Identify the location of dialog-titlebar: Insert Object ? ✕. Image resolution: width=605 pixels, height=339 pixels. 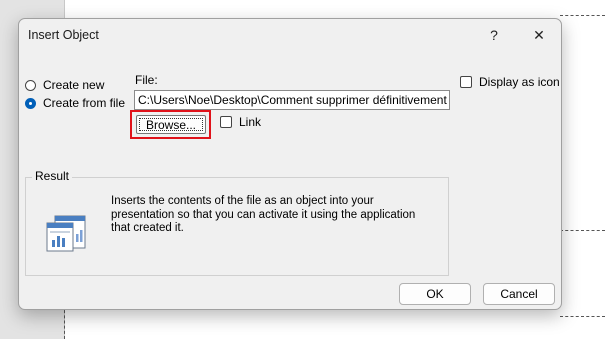
(290, 35).